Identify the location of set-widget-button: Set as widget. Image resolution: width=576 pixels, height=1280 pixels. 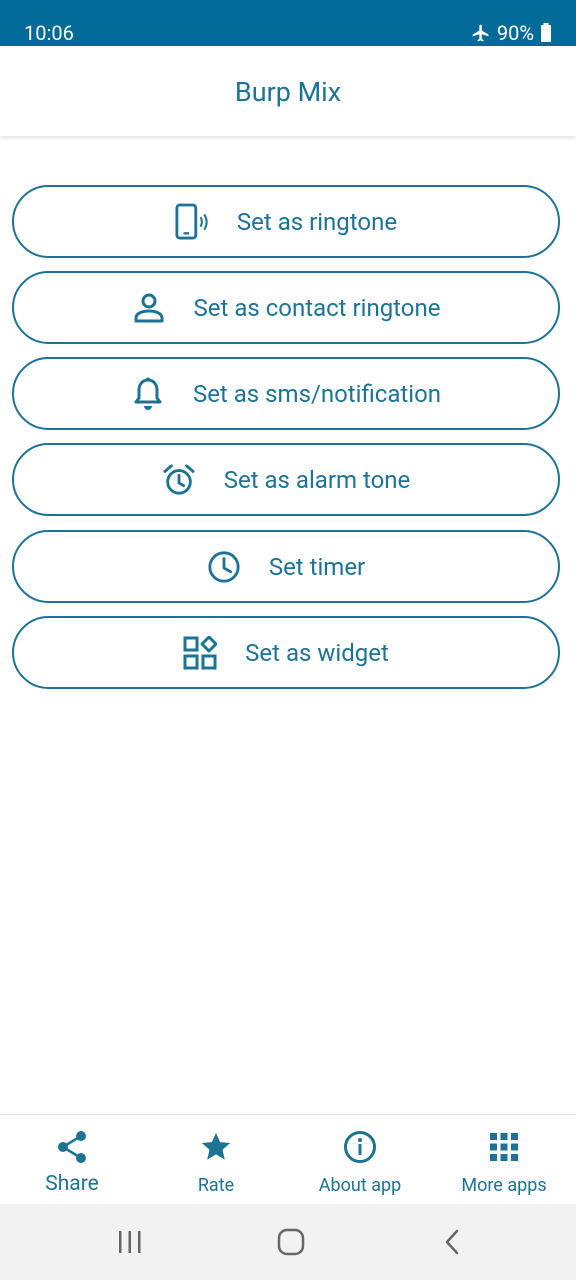
(286, 652).